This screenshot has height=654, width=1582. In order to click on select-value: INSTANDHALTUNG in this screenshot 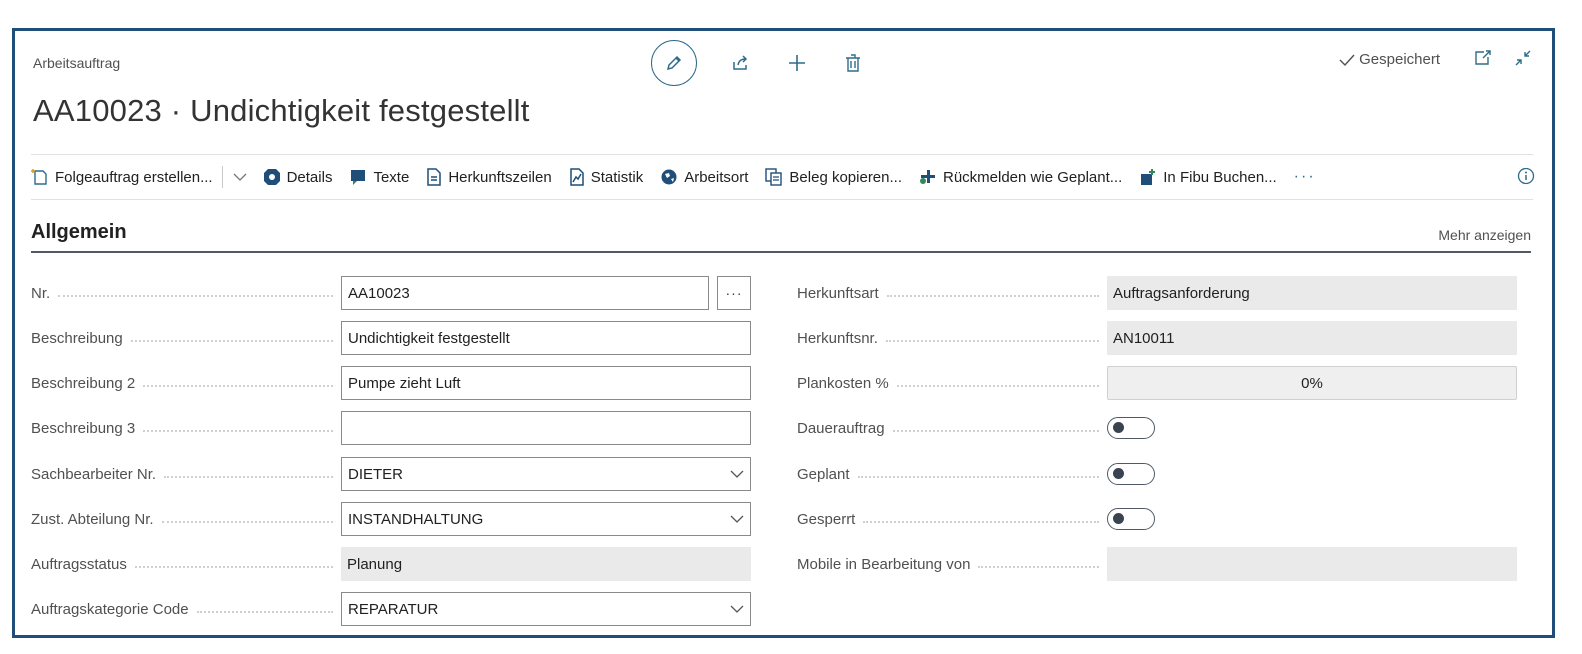, I will do `click(416, 519)`.